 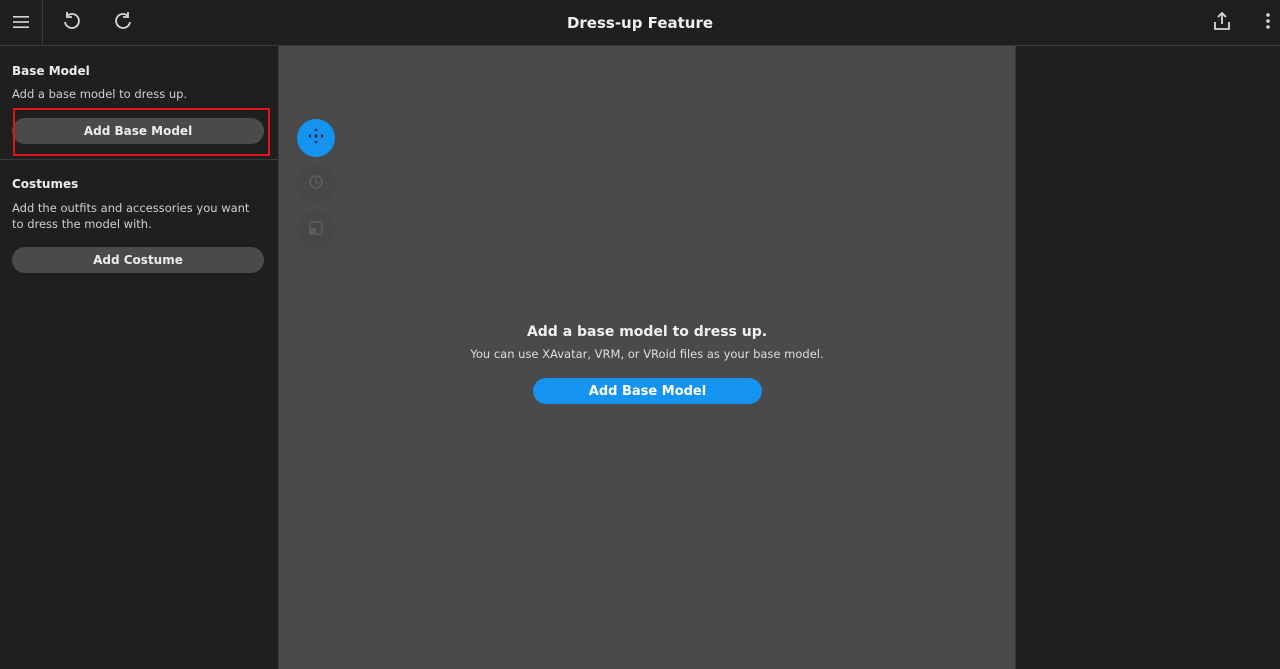 I want to click on hamburger-menu-icon, so click(x=21, y=23).